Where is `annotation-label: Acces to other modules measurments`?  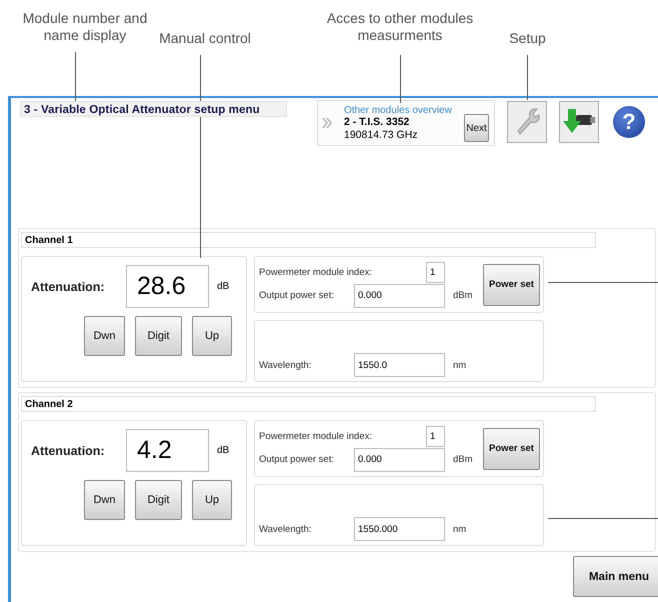 annotation-label: Acces to other modules measurments is located at coordinates (400, 27).